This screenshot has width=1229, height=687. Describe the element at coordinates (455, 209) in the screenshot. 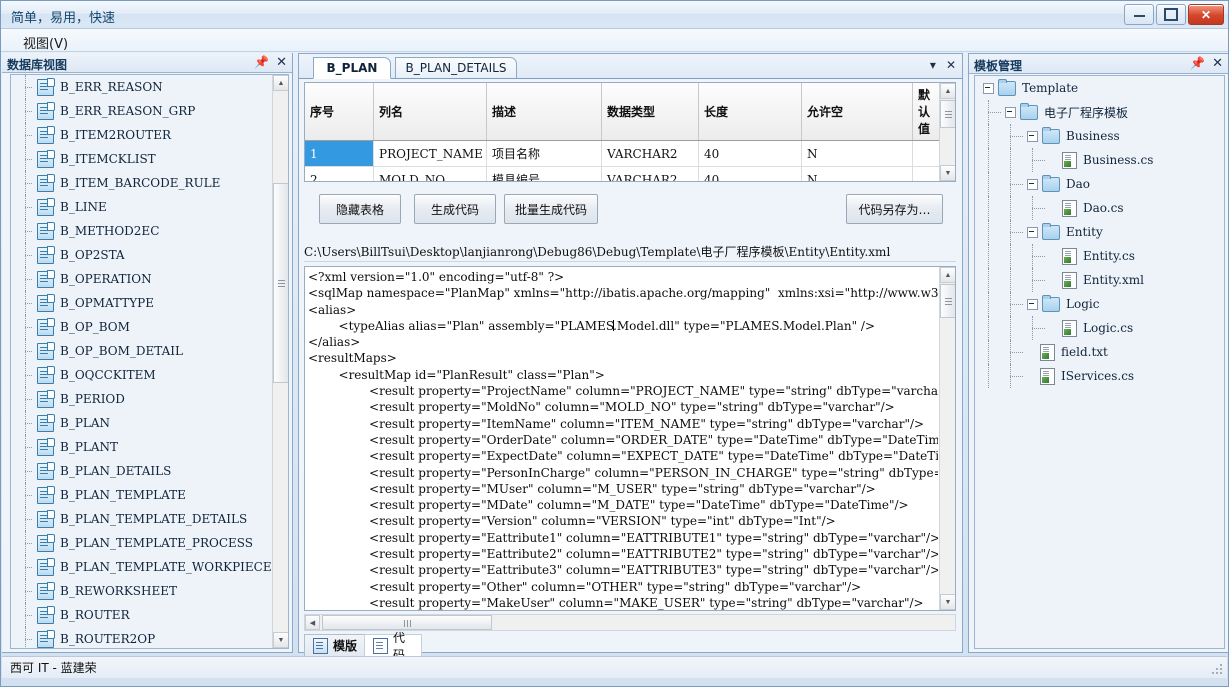

I see `generate-code-button: 生成代码` at that location.